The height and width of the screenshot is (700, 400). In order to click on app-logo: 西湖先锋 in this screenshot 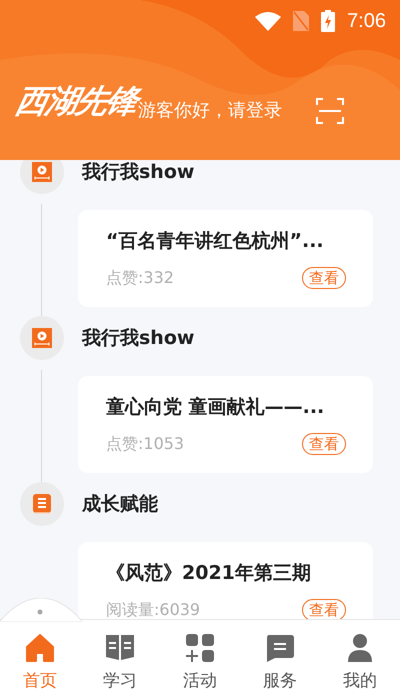, I will do `click(76, 101)`.